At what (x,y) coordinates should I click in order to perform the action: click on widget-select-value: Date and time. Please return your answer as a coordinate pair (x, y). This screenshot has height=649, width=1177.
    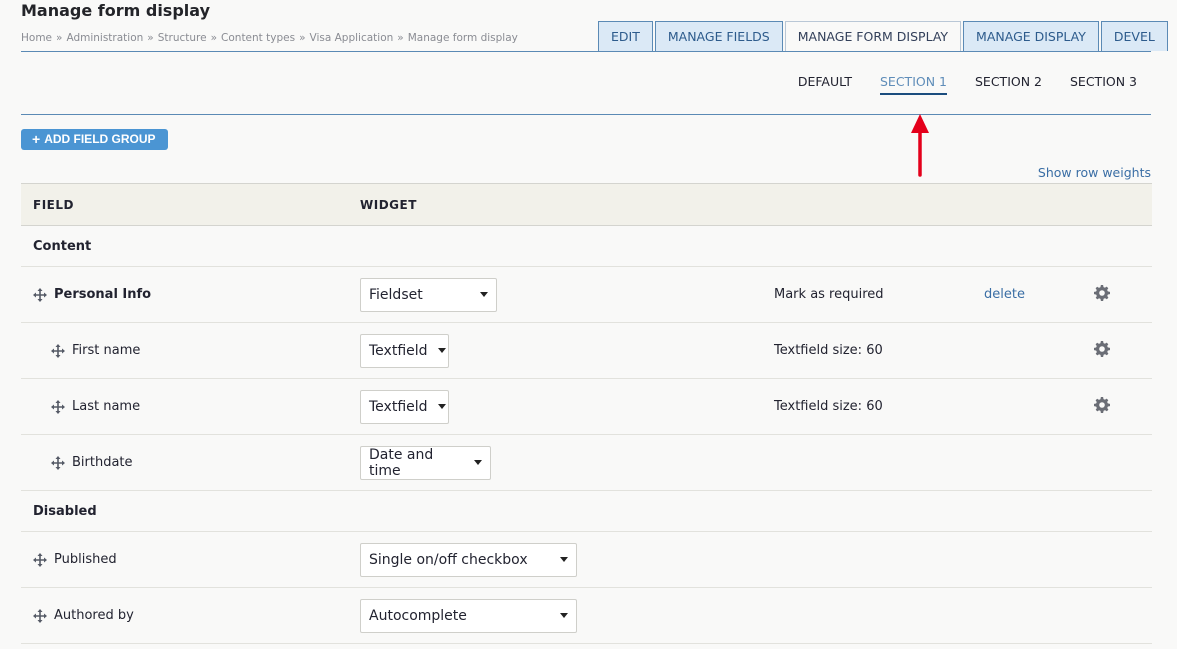
    Looking at the image, I should click on (401, 462).